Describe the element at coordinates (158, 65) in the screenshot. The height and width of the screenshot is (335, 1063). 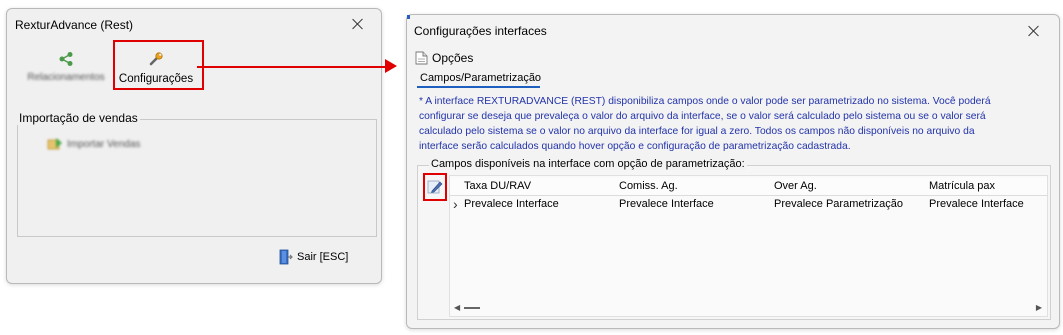
I see `highlight-box` at that location.